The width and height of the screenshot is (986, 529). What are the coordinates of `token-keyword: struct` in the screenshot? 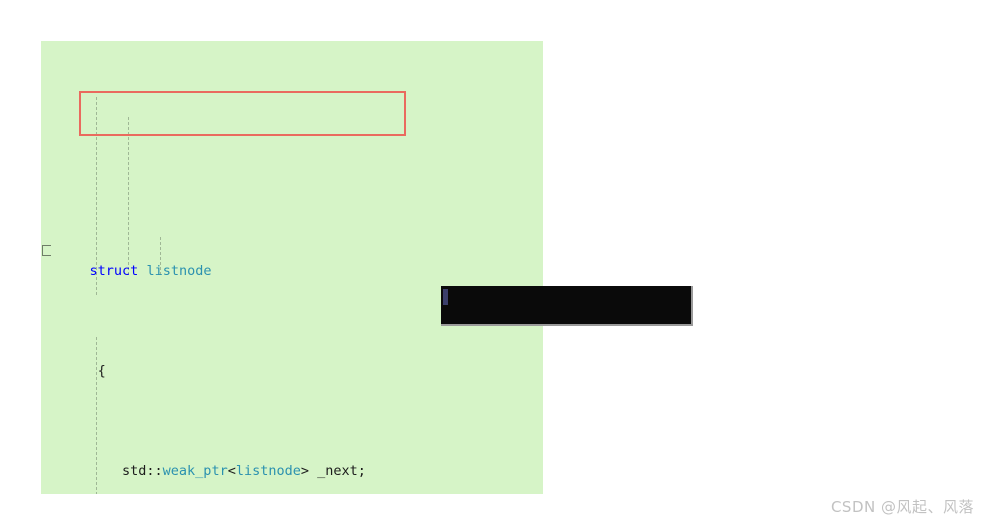 It's located at (114, 271).